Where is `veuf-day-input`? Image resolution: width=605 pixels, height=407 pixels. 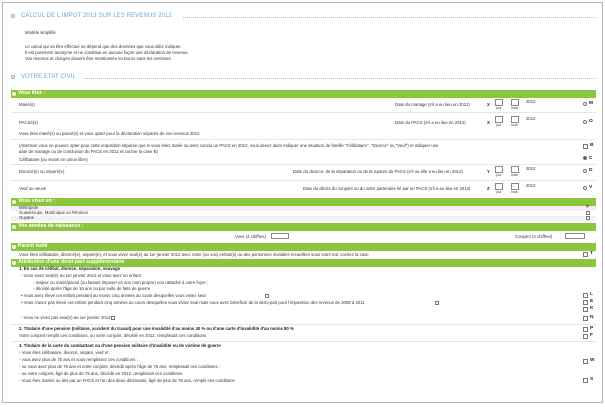
veuf-day-input is located at coordinates (499, 186).